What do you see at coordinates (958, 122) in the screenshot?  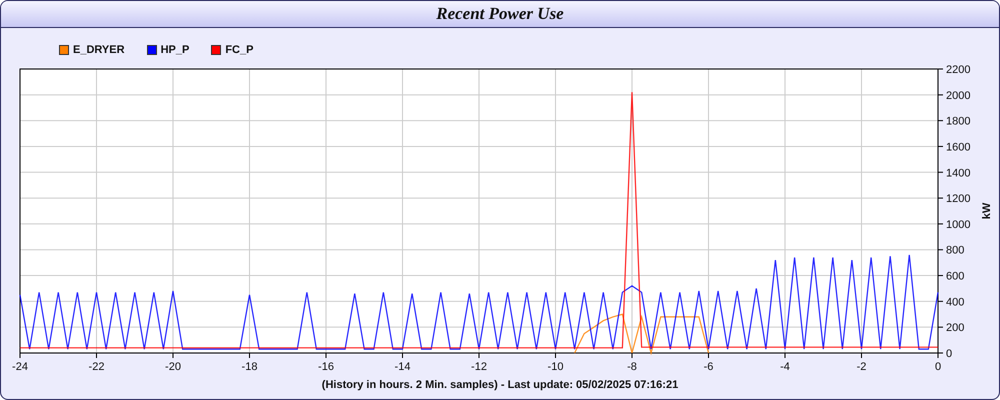 I see `axis-label: 1800` at bounding box center [958, 122].